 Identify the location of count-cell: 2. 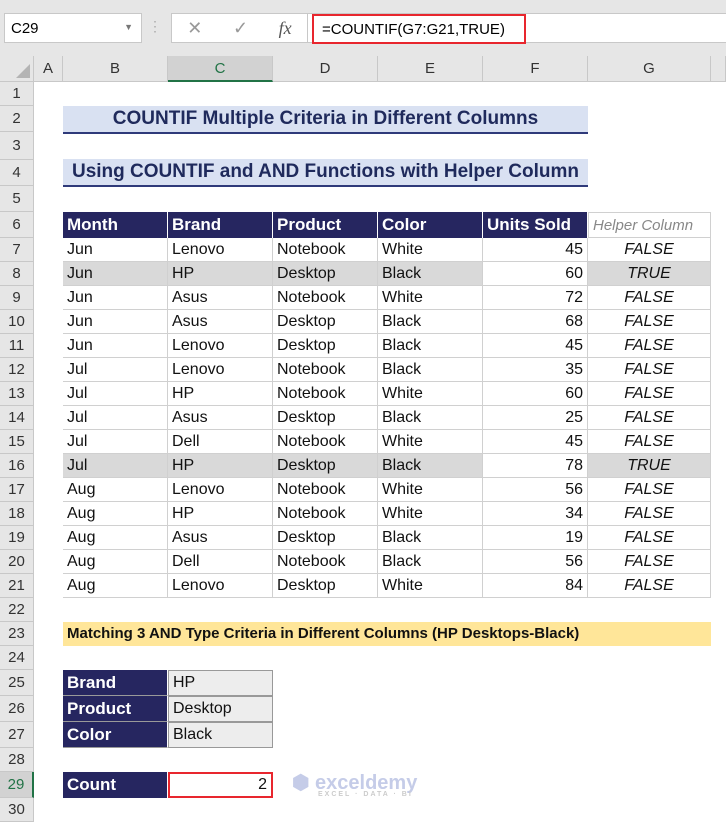
(220, 785).